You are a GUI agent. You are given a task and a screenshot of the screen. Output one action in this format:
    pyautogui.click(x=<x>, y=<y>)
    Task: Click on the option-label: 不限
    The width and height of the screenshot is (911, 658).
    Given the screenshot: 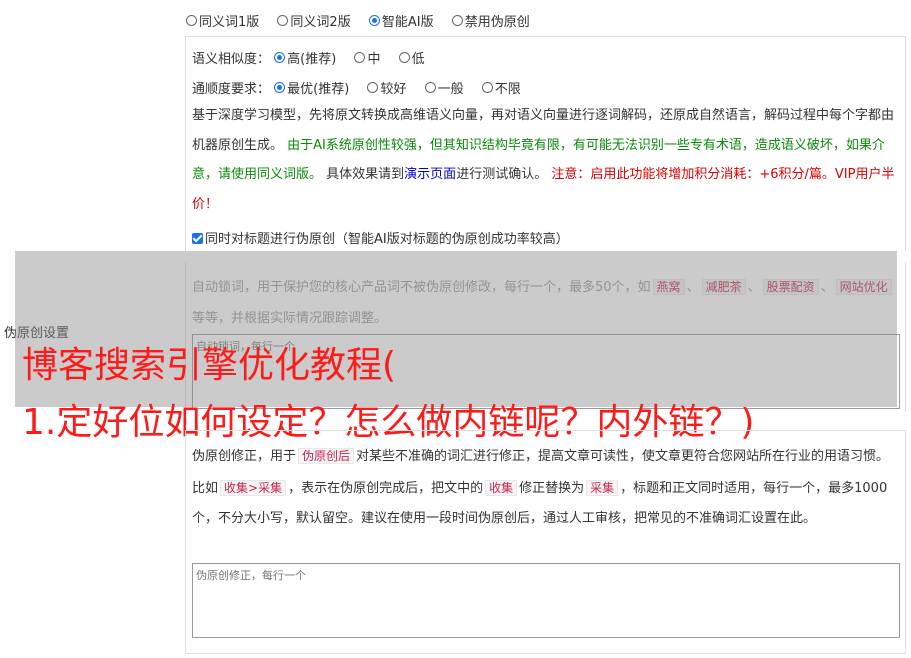 What is the action you would take?
    pyautogui.click(x=507, y=89)
    